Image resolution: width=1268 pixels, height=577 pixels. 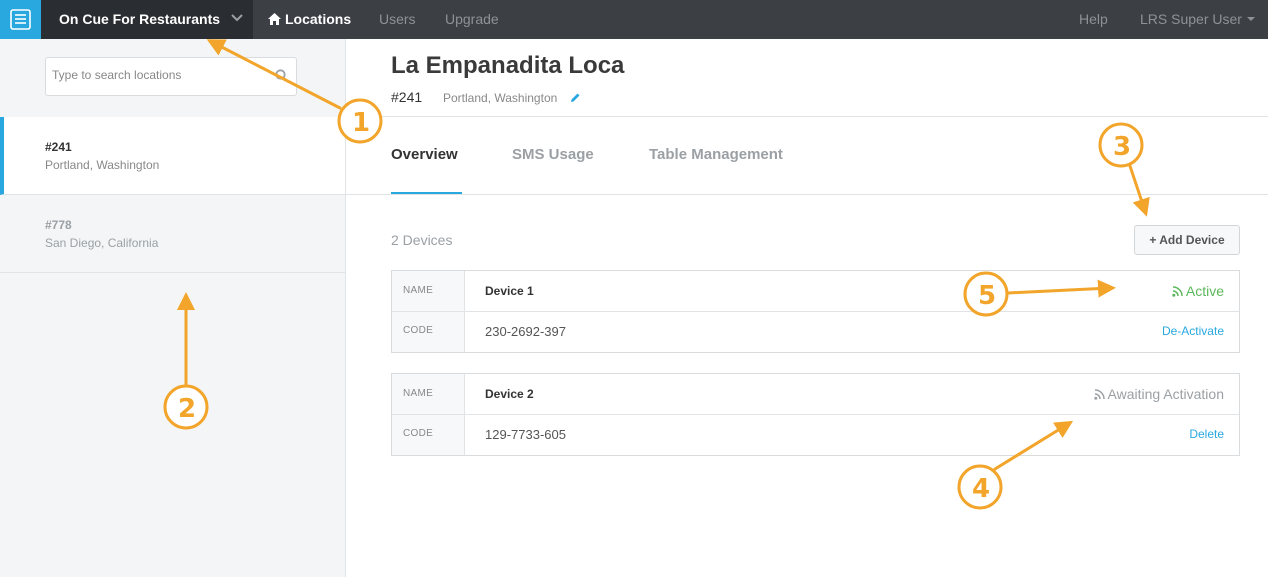 I want to click on location-item-778: #778 San Diego, California, so click(x=172, y=234).